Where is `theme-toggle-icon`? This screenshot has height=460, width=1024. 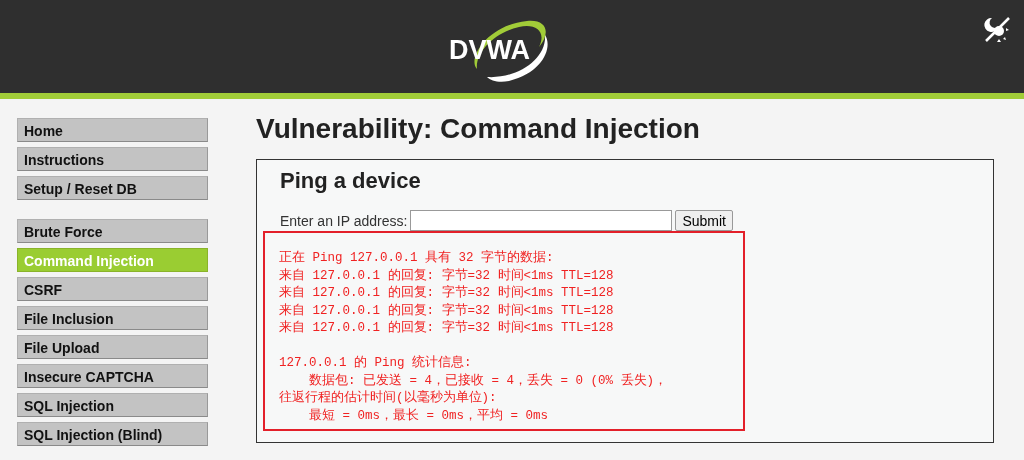 theme-toggle-icon is located at coordinates (997, 29).